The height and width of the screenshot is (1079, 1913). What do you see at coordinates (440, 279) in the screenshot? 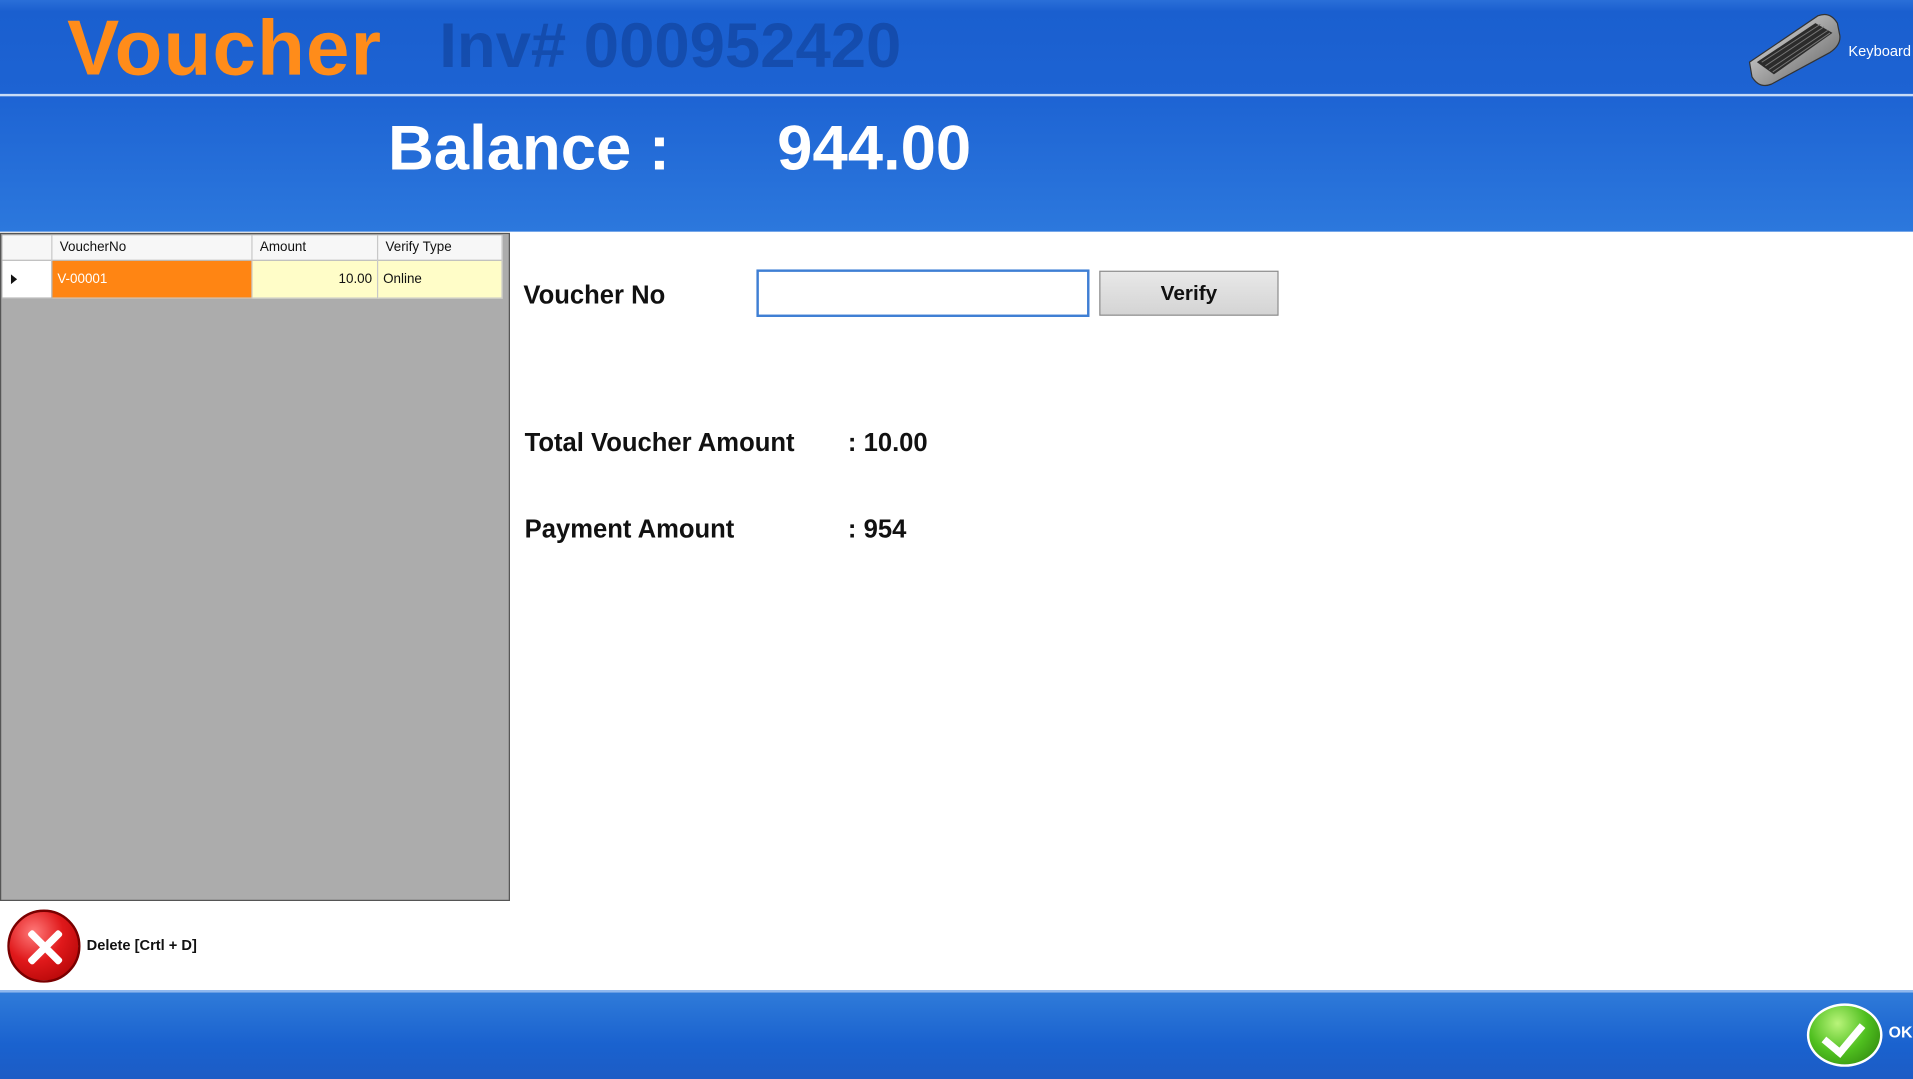
I see `cell-verify-type: Online` at bounding box center [440, 279].